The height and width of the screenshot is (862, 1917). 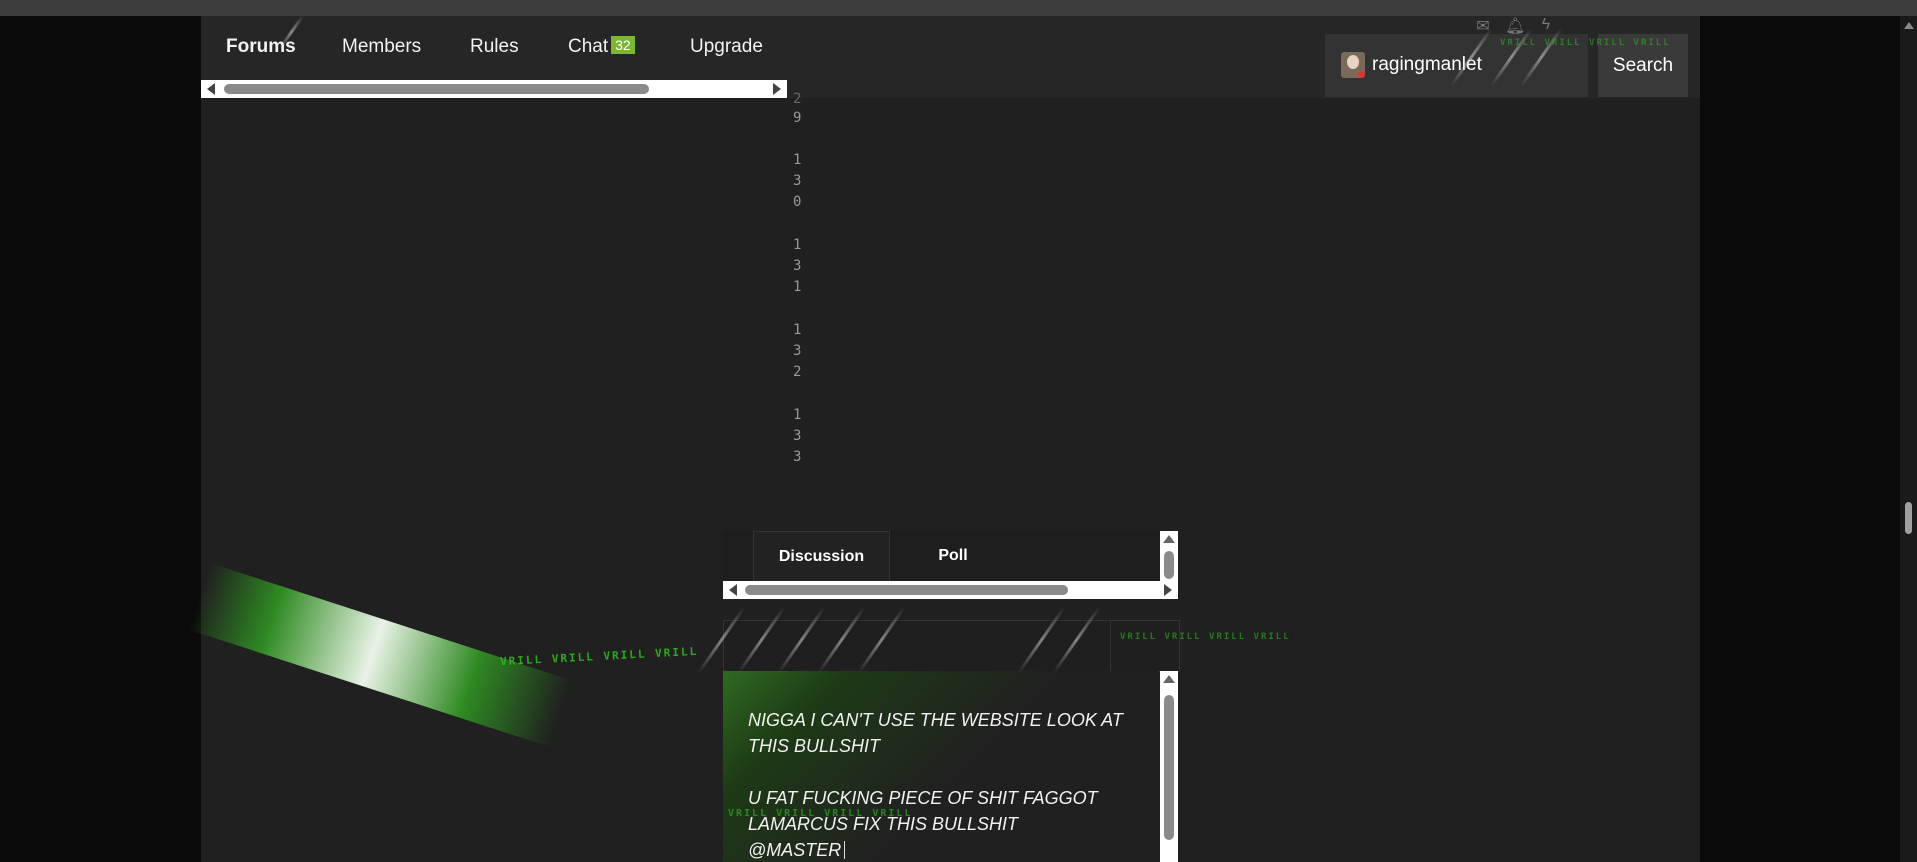 I want to click on nav-members: Members, so click(x=381, y=47).